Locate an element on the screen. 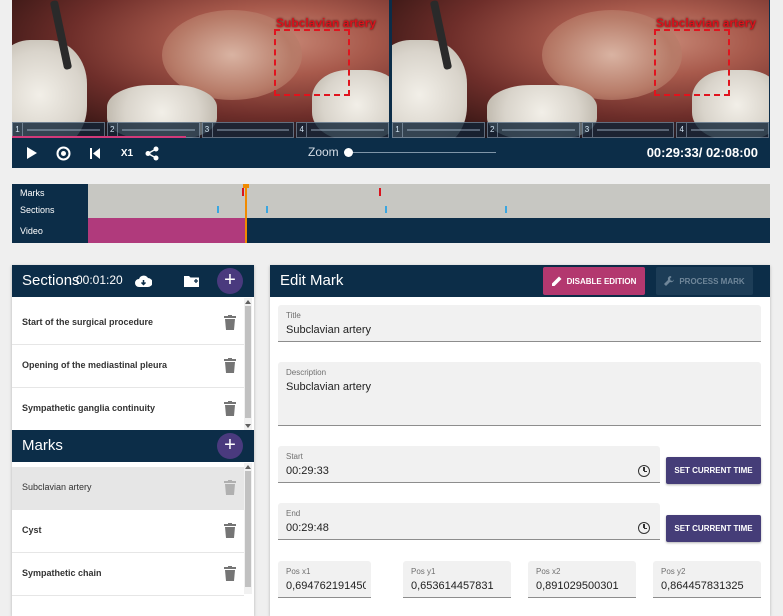 The width and height of the screenshot is (783, 616). video-frame-left: Subclavian artery 1 2 3 4 is located at coordinates (200, 69).